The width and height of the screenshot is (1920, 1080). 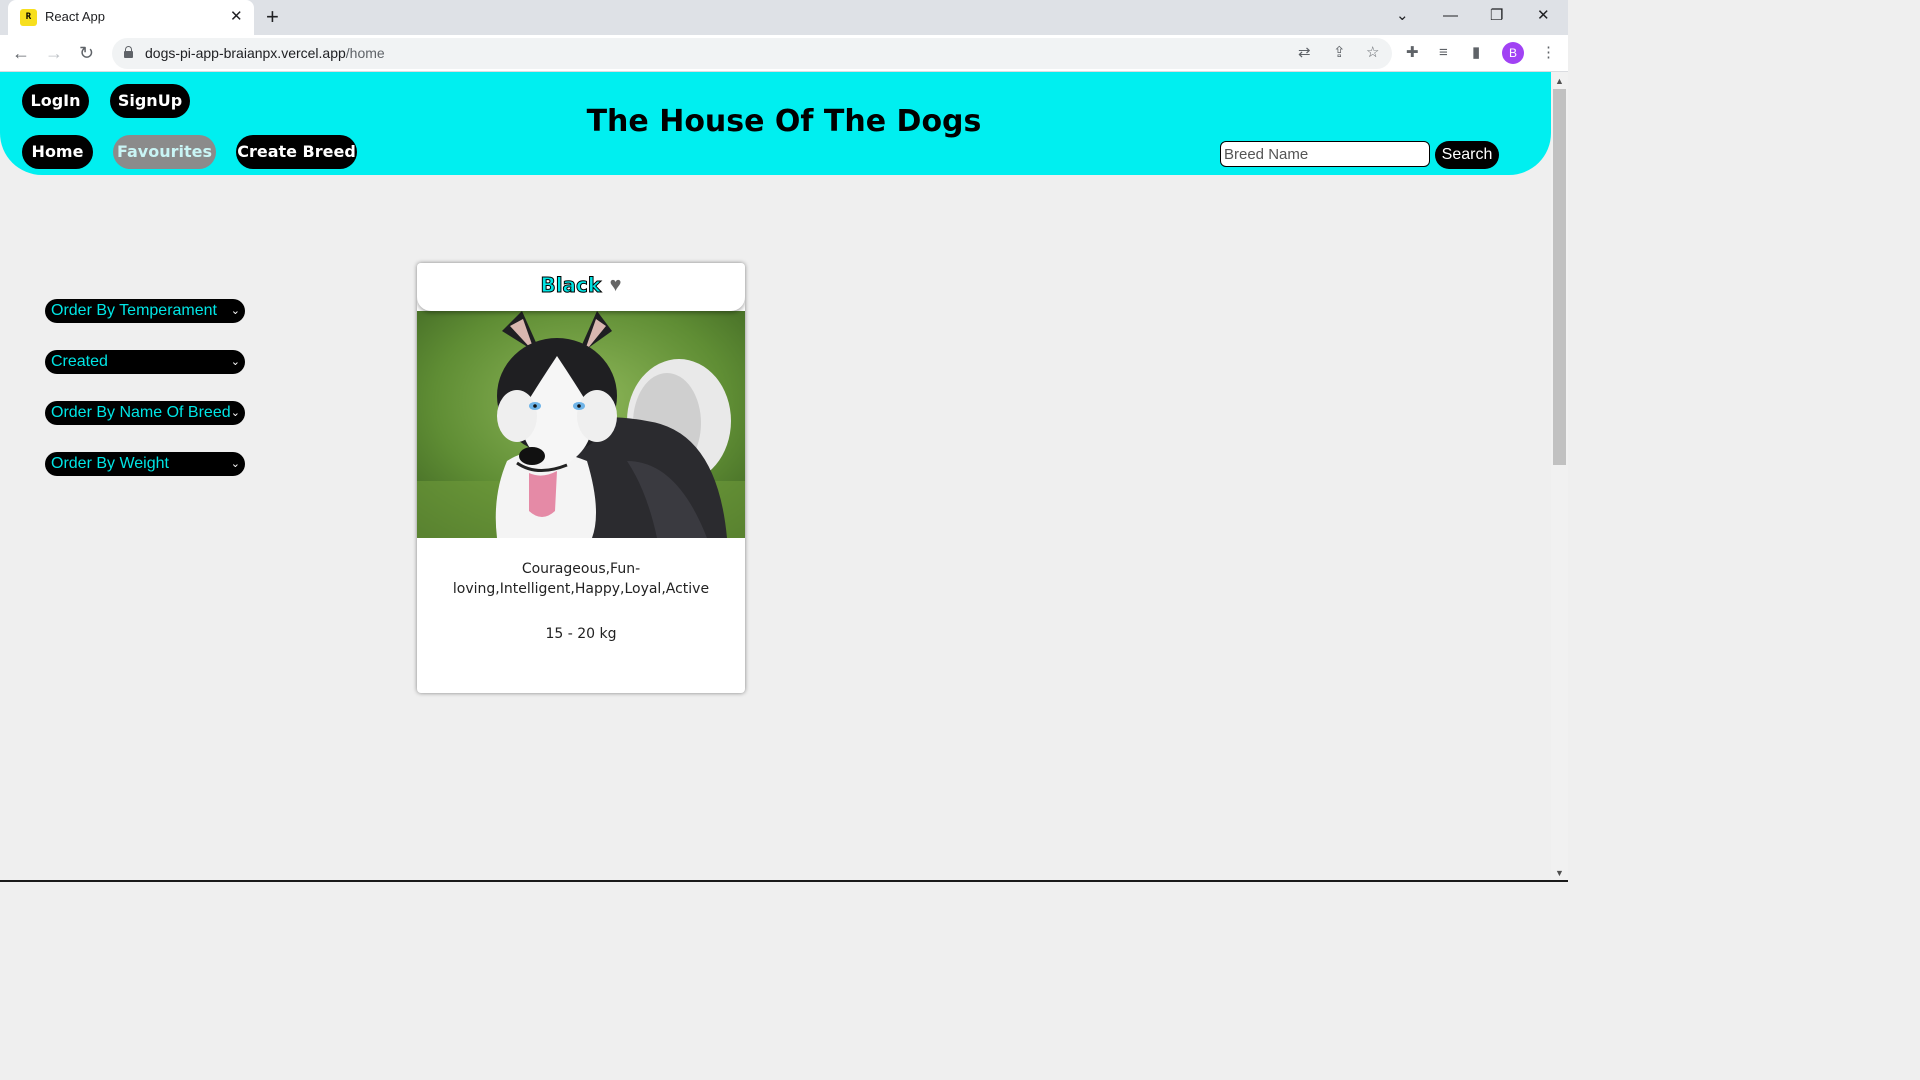 What do you see at coordinates (28, 17) in the screenshot?
I see `favicon-icon: R` at bounding box center [28, 17].